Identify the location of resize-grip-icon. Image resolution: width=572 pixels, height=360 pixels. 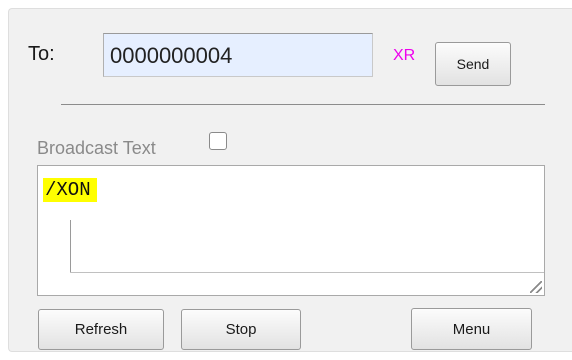
(536, 287).